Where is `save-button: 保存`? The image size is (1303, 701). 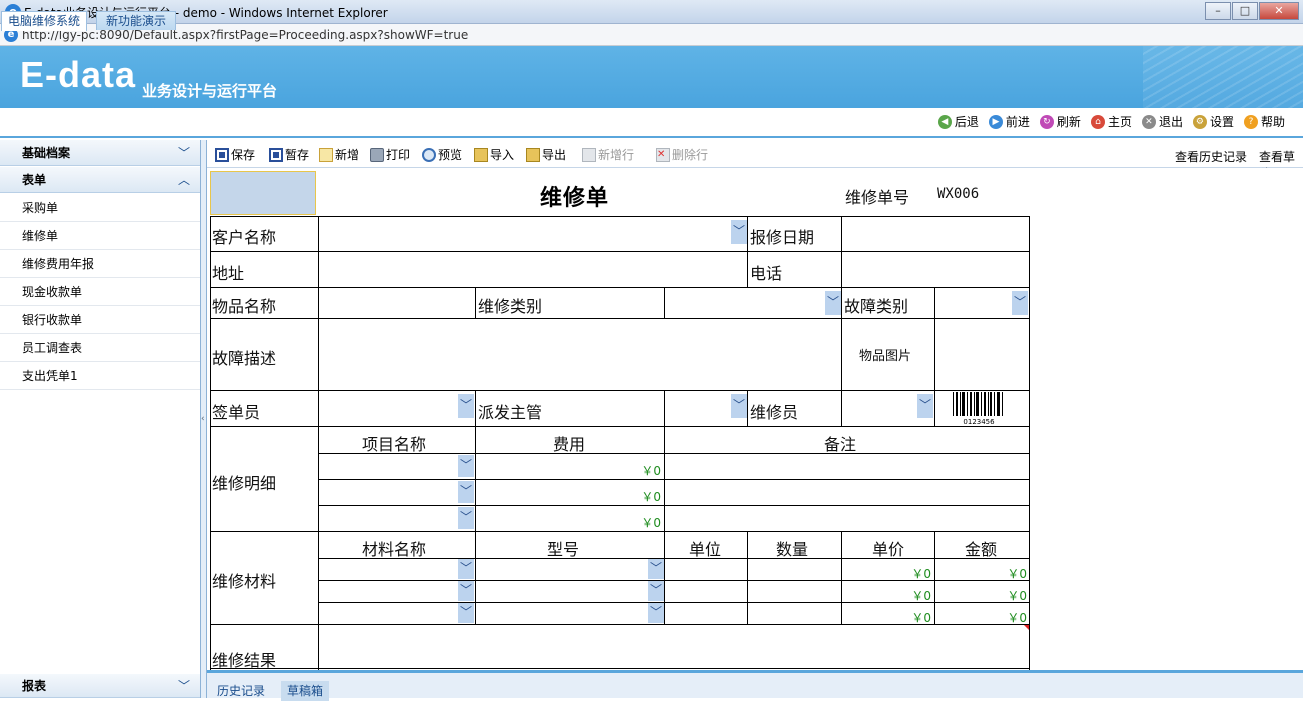 save-button: 保存 is located at coordinates (235, 154).